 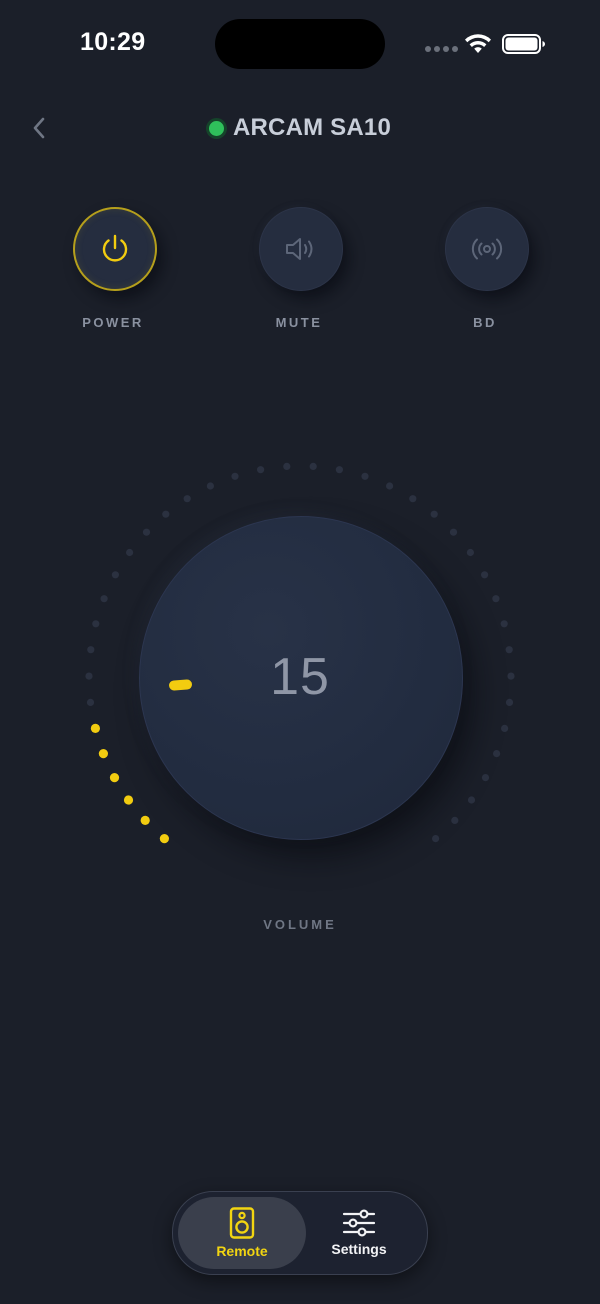 I want to click on tab-remote: Remote, so click(x=242, y=1233).